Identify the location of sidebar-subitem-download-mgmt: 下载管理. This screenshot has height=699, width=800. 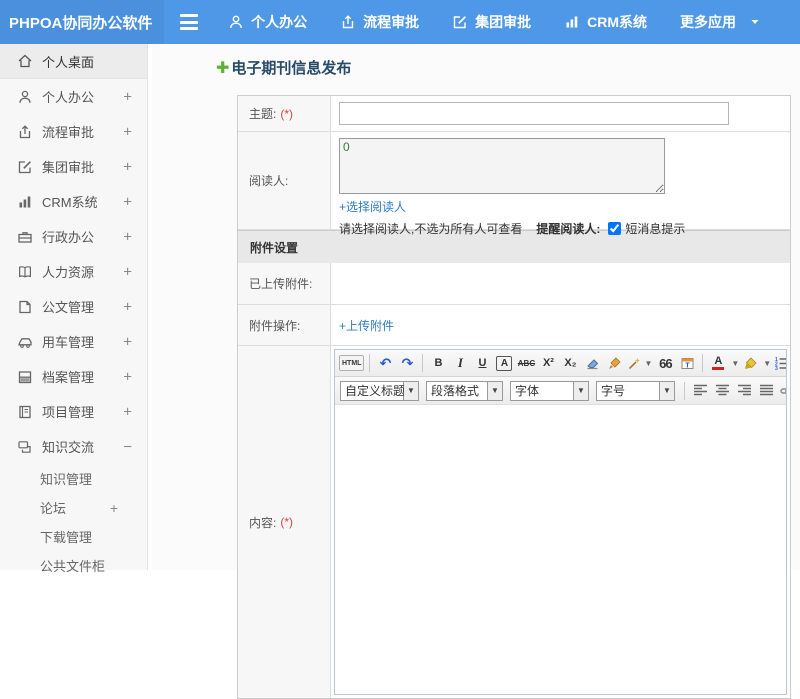
(73, 536).